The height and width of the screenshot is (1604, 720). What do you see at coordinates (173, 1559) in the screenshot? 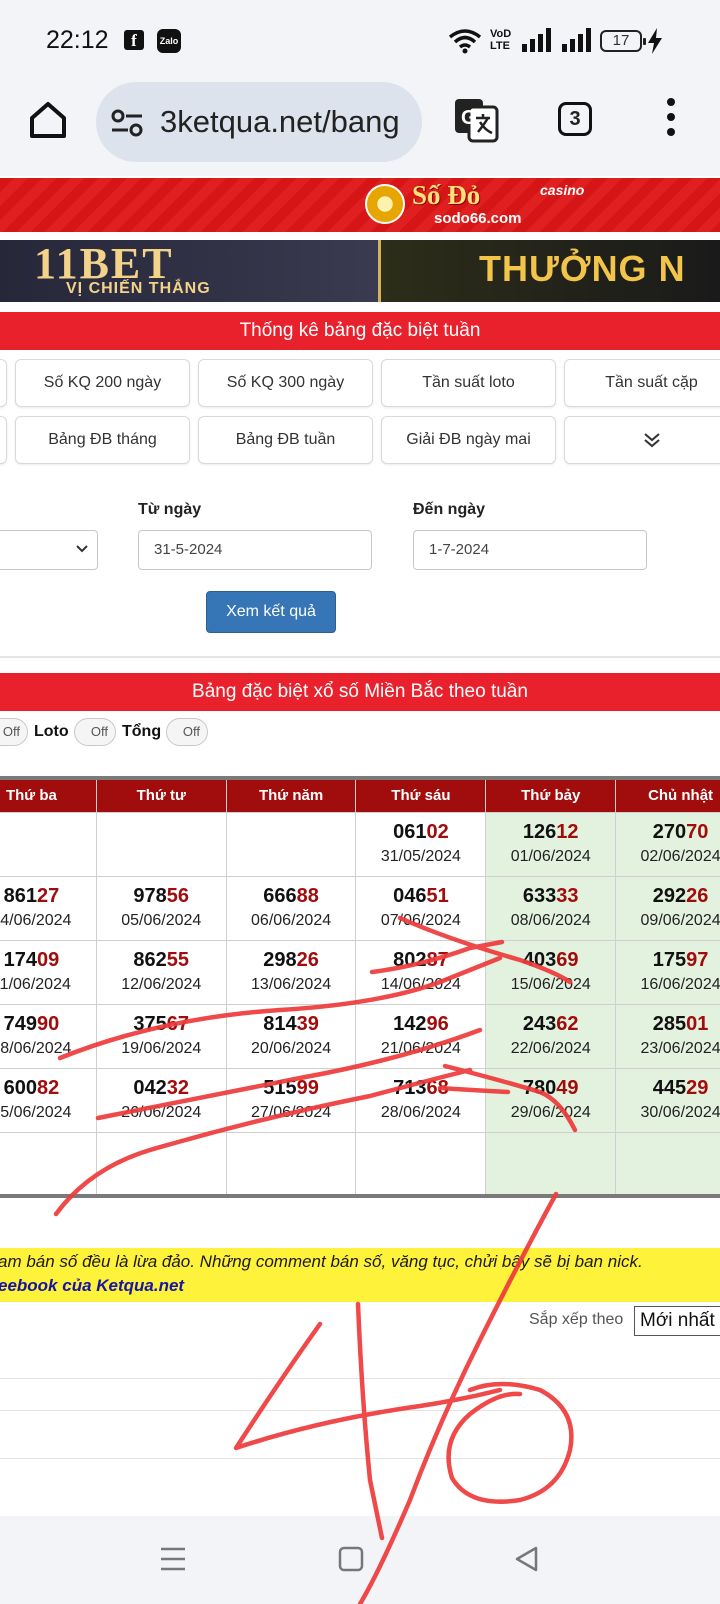
I see `recent-apps-icon` at bounding box center [173, 1559].